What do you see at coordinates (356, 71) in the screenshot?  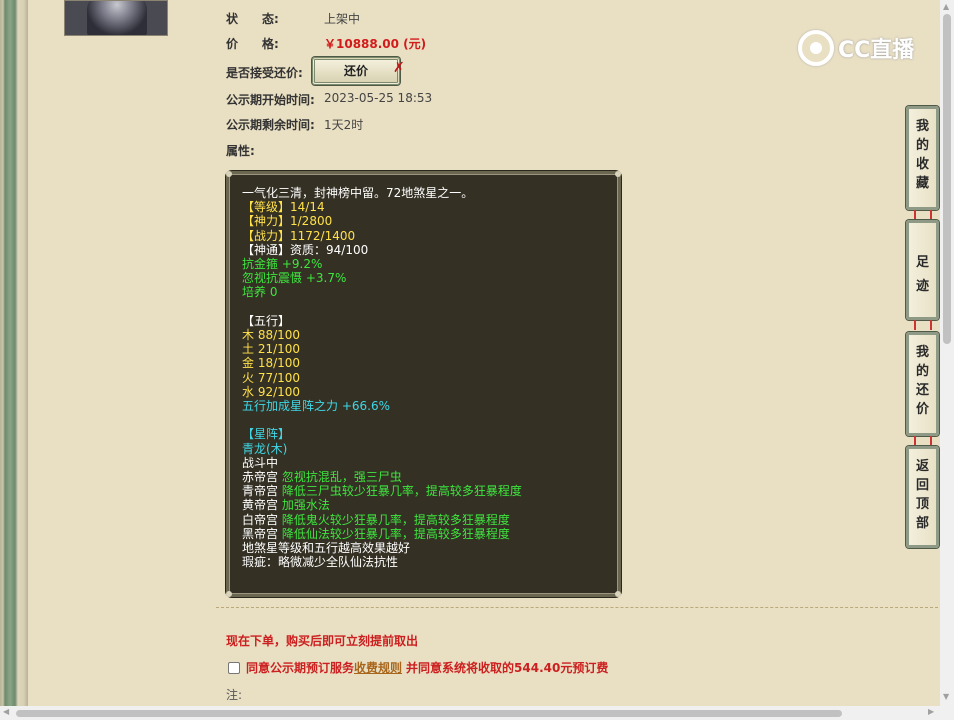 I see `bargain-button: 还价` at bounding box center [356, 71].